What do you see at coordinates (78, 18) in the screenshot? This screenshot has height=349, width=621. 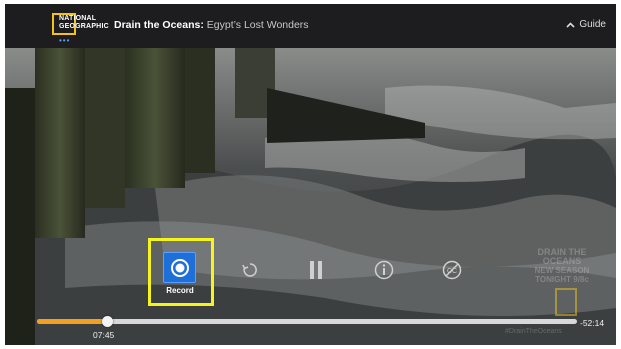 I see `logo-line1: NATIONAL` at bounding box center [78, 18].